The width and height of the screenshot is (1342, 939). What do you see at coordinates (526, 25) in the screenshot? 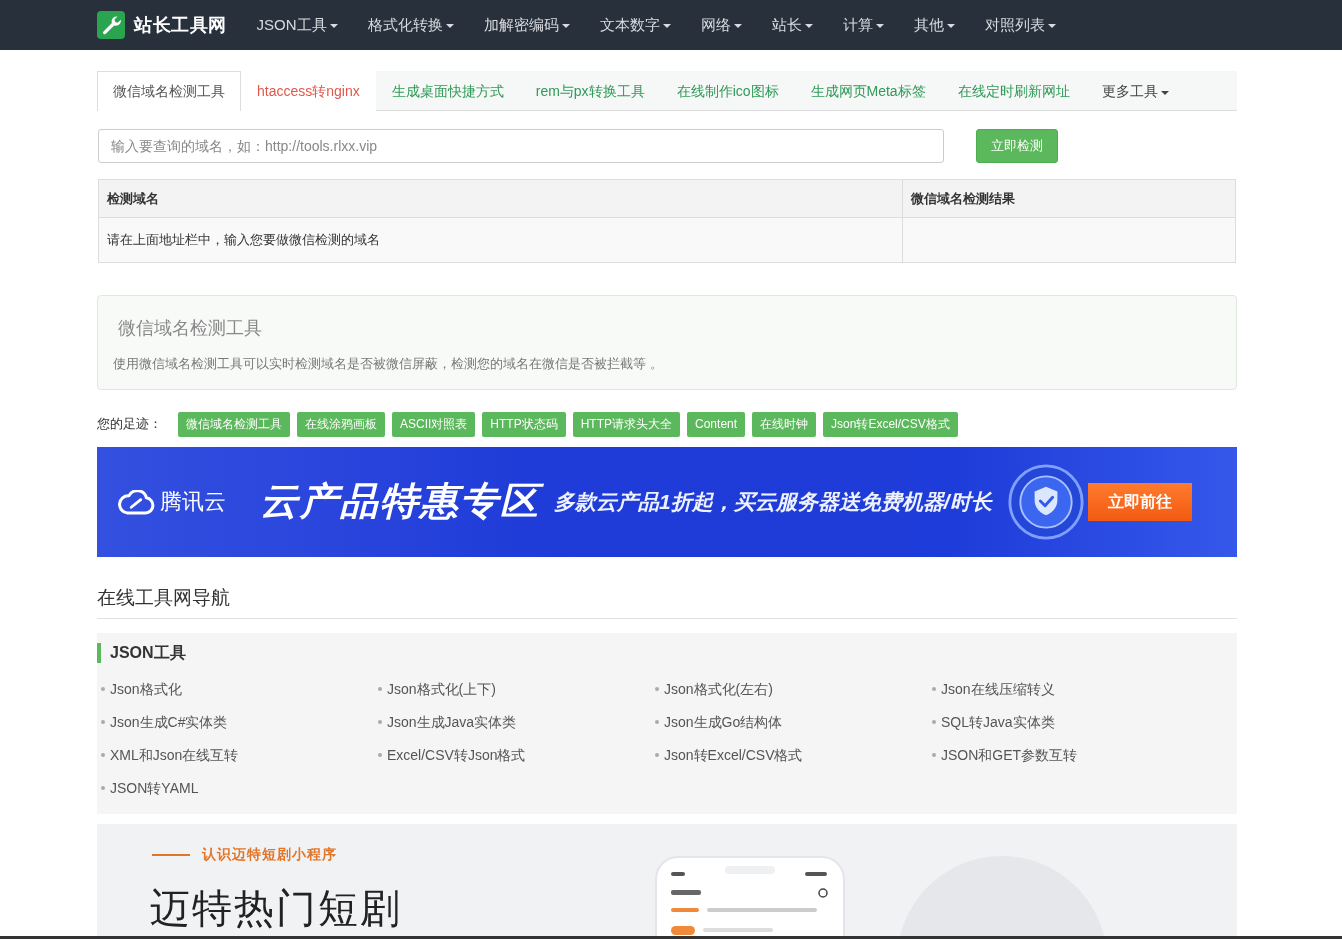
I see `nav-menu-item: 加解密编码` at bounding box center [526, 25].